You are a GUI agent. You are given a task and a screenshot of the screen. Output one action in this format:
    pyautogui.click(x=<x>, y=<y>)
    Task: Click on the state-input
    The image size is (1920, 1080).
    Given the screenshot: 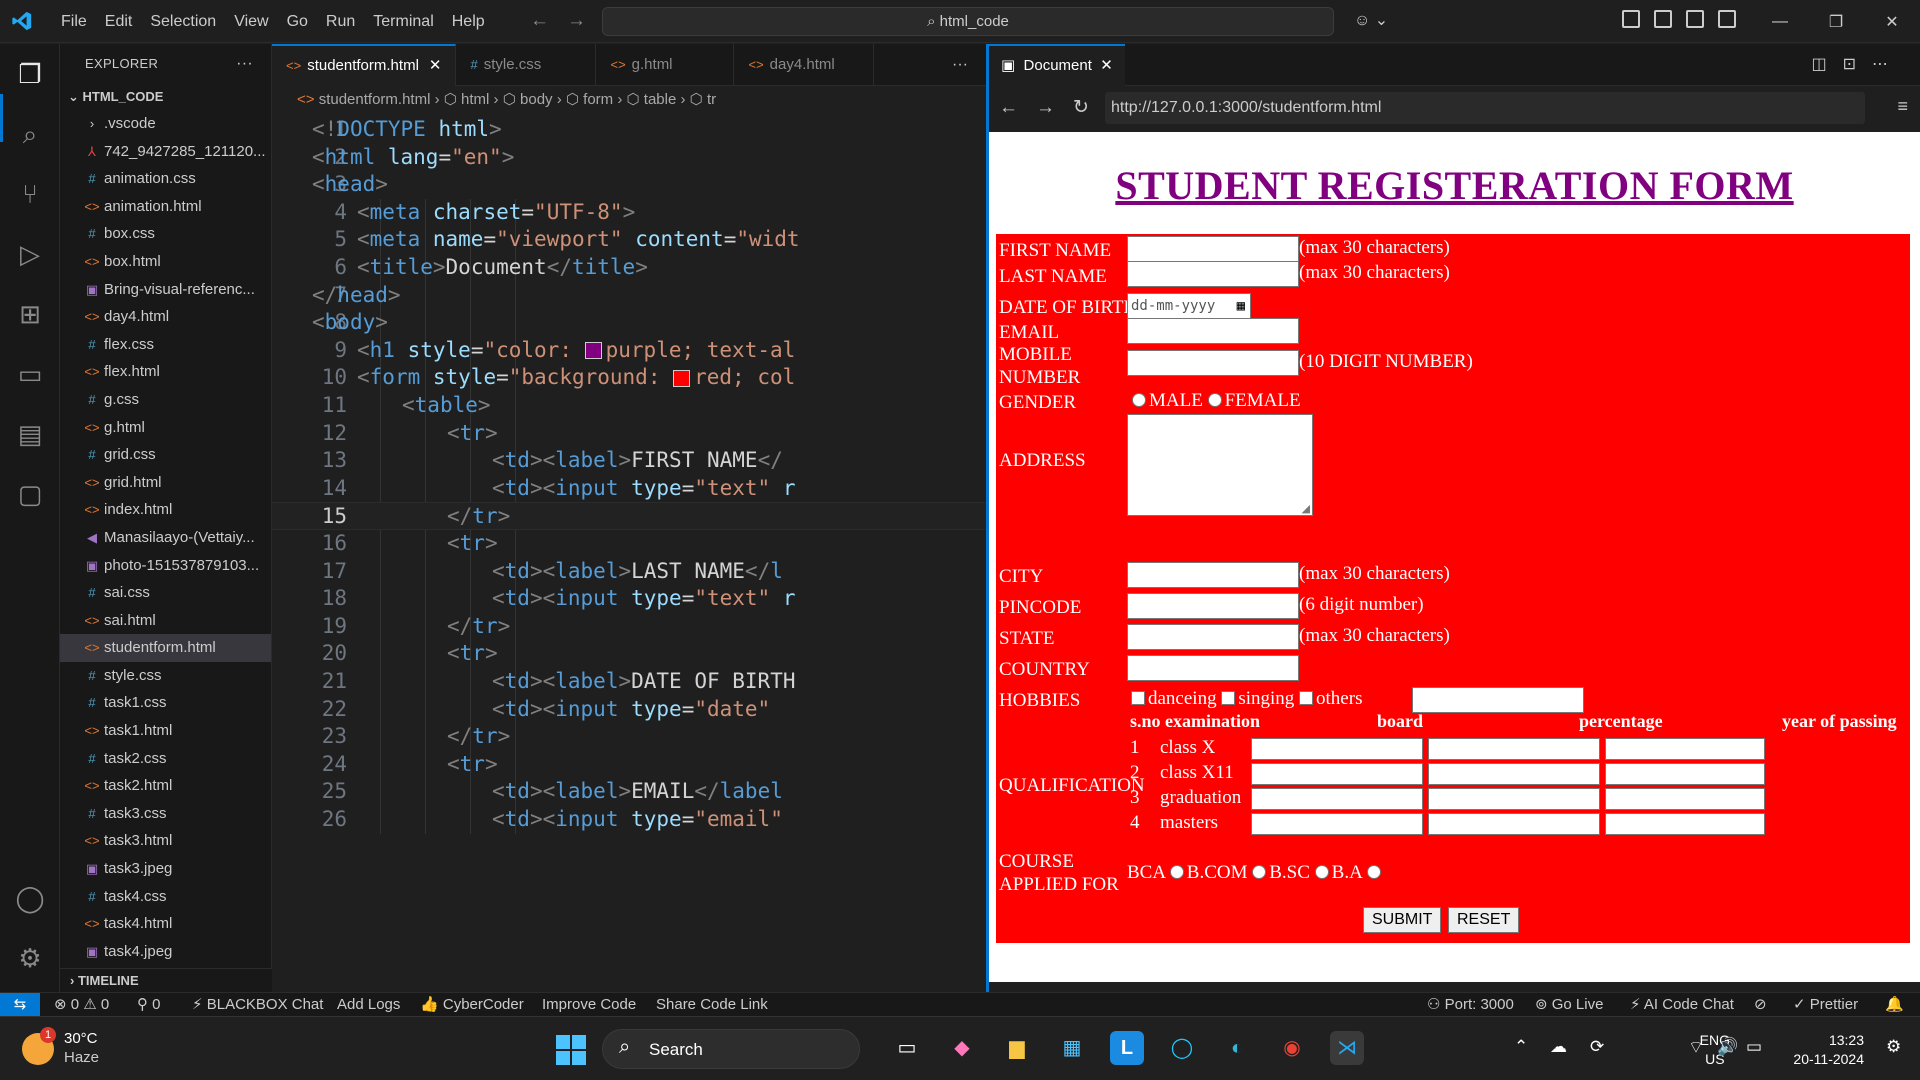 What is the action you would take?
    pyautogui.click(x=1213, y=637)
    